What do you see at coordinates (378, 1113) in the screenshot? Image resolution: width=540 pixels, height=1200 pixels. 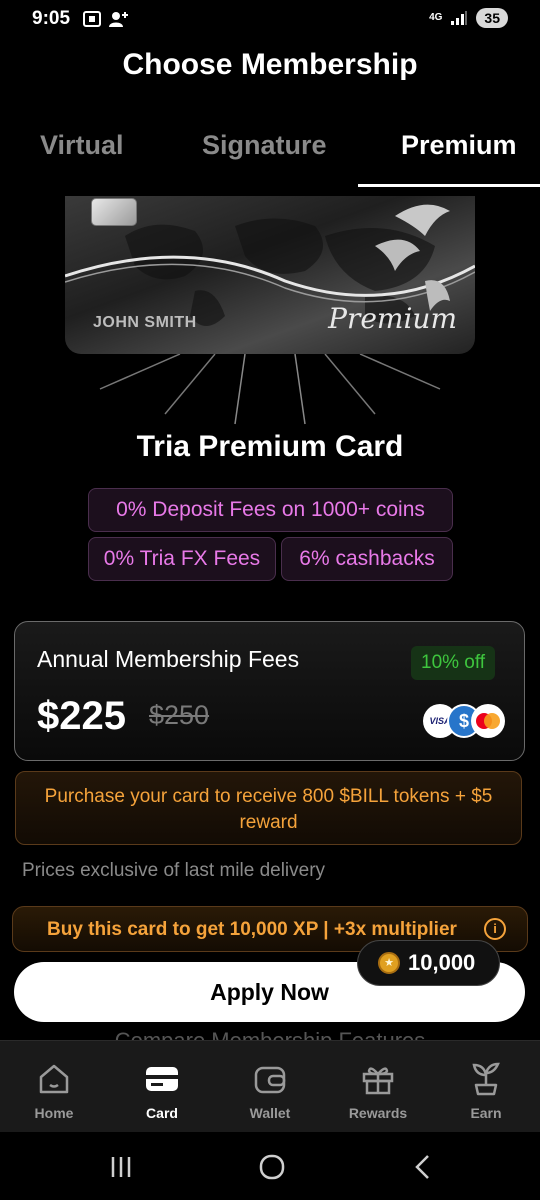 I see `nav-label-rewards: Rewards` at bounding box center [378, 1113].